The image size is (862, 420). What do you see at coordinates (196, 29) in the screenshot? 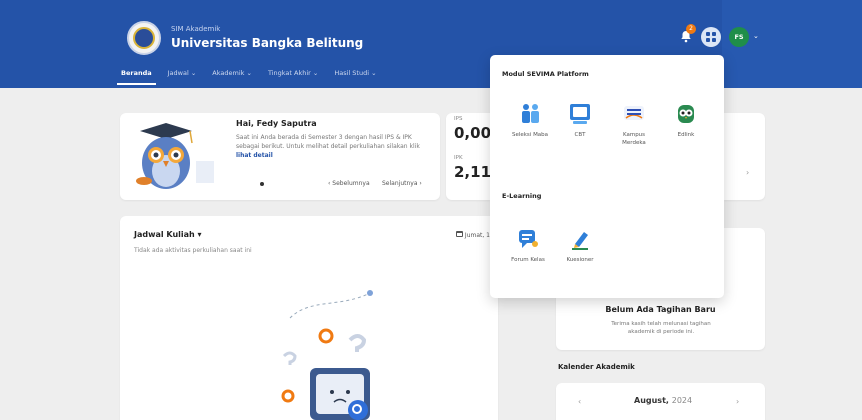
I see `app-subtitle: SIM Akademik` at bounding box center [196, 29].